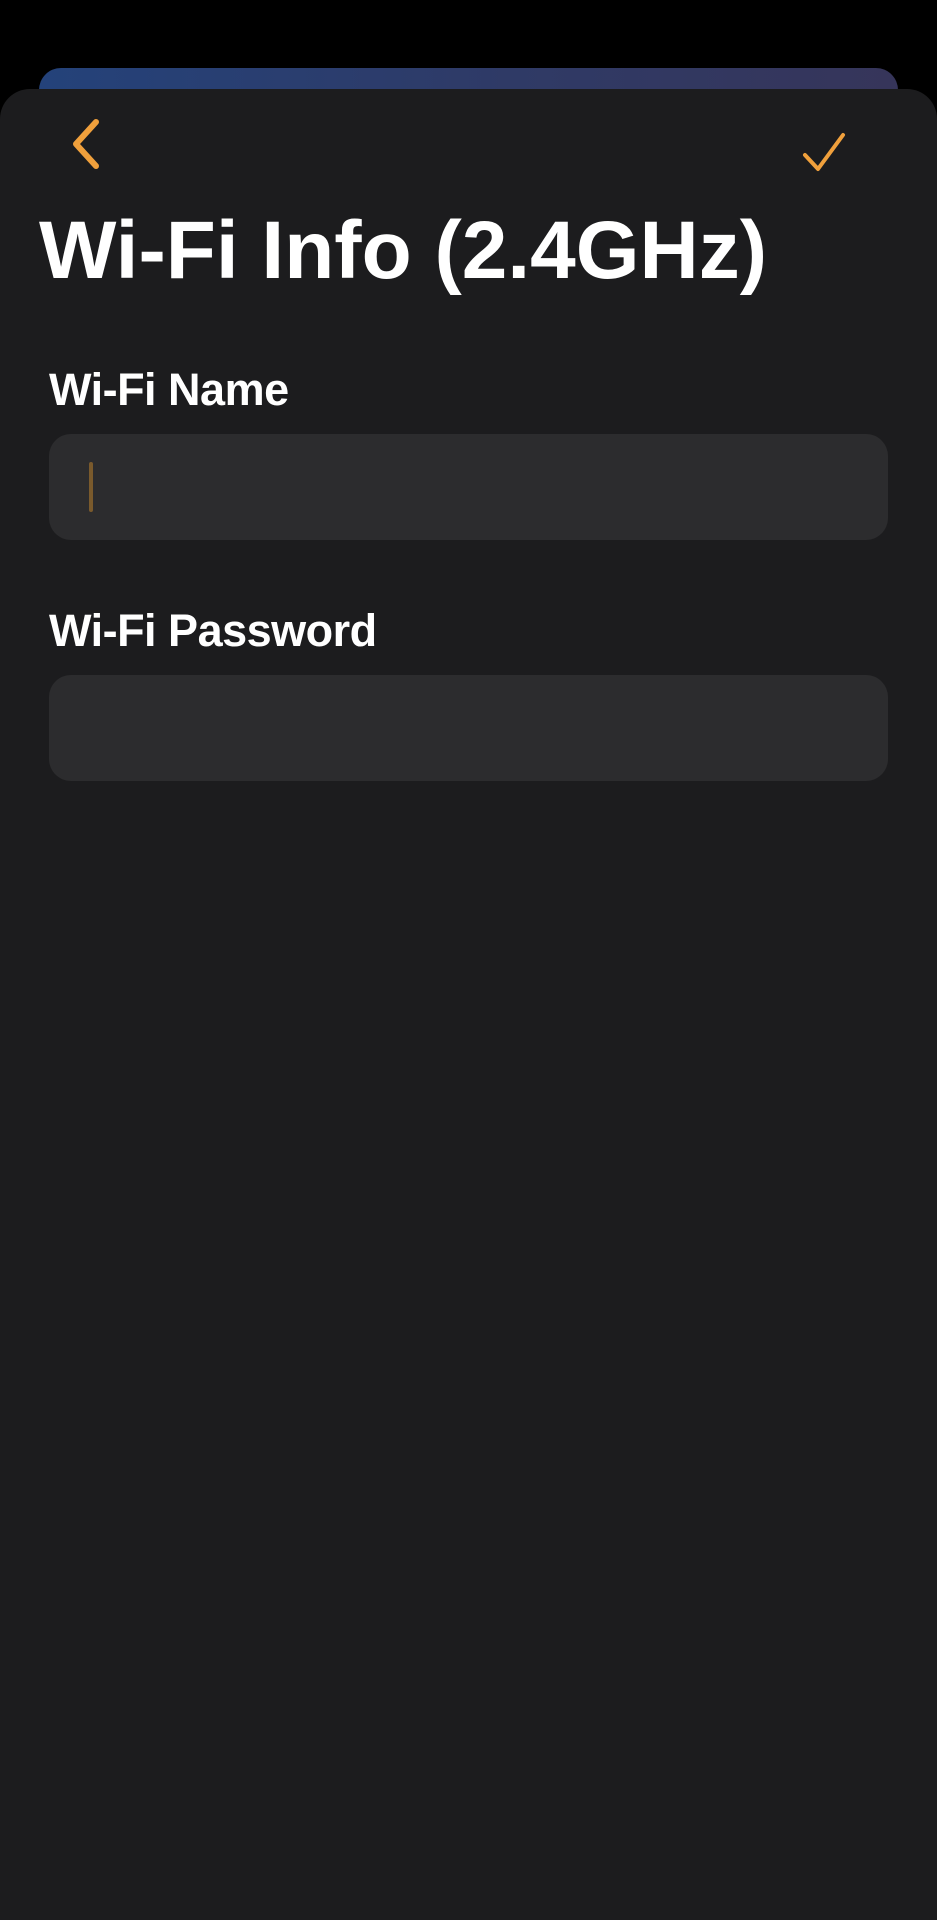 The width and height of the screenshot is (937, 1920). I want to click on chevron-left-icon, so click(86, 144).